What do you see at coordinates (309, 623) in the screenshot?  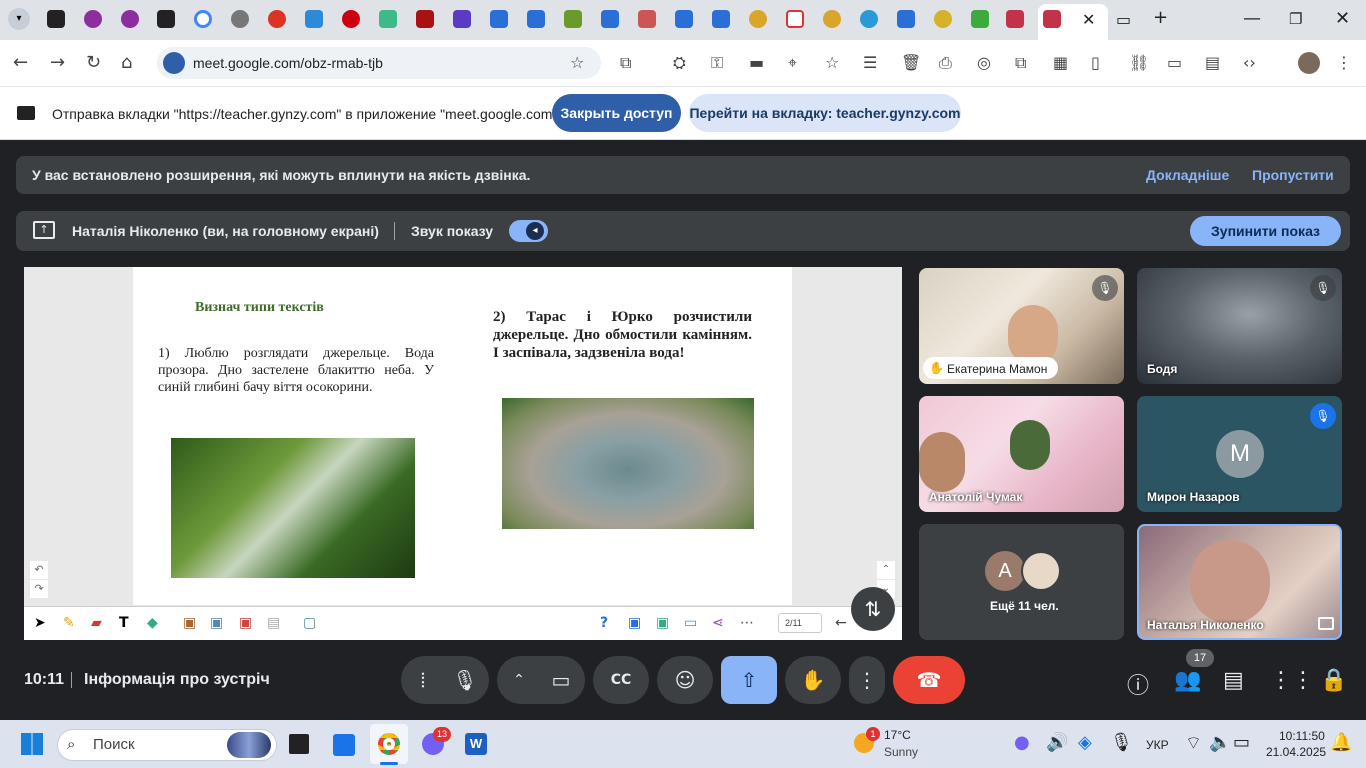 I see `window-icon: ▢` at bounding box center [309, 623].